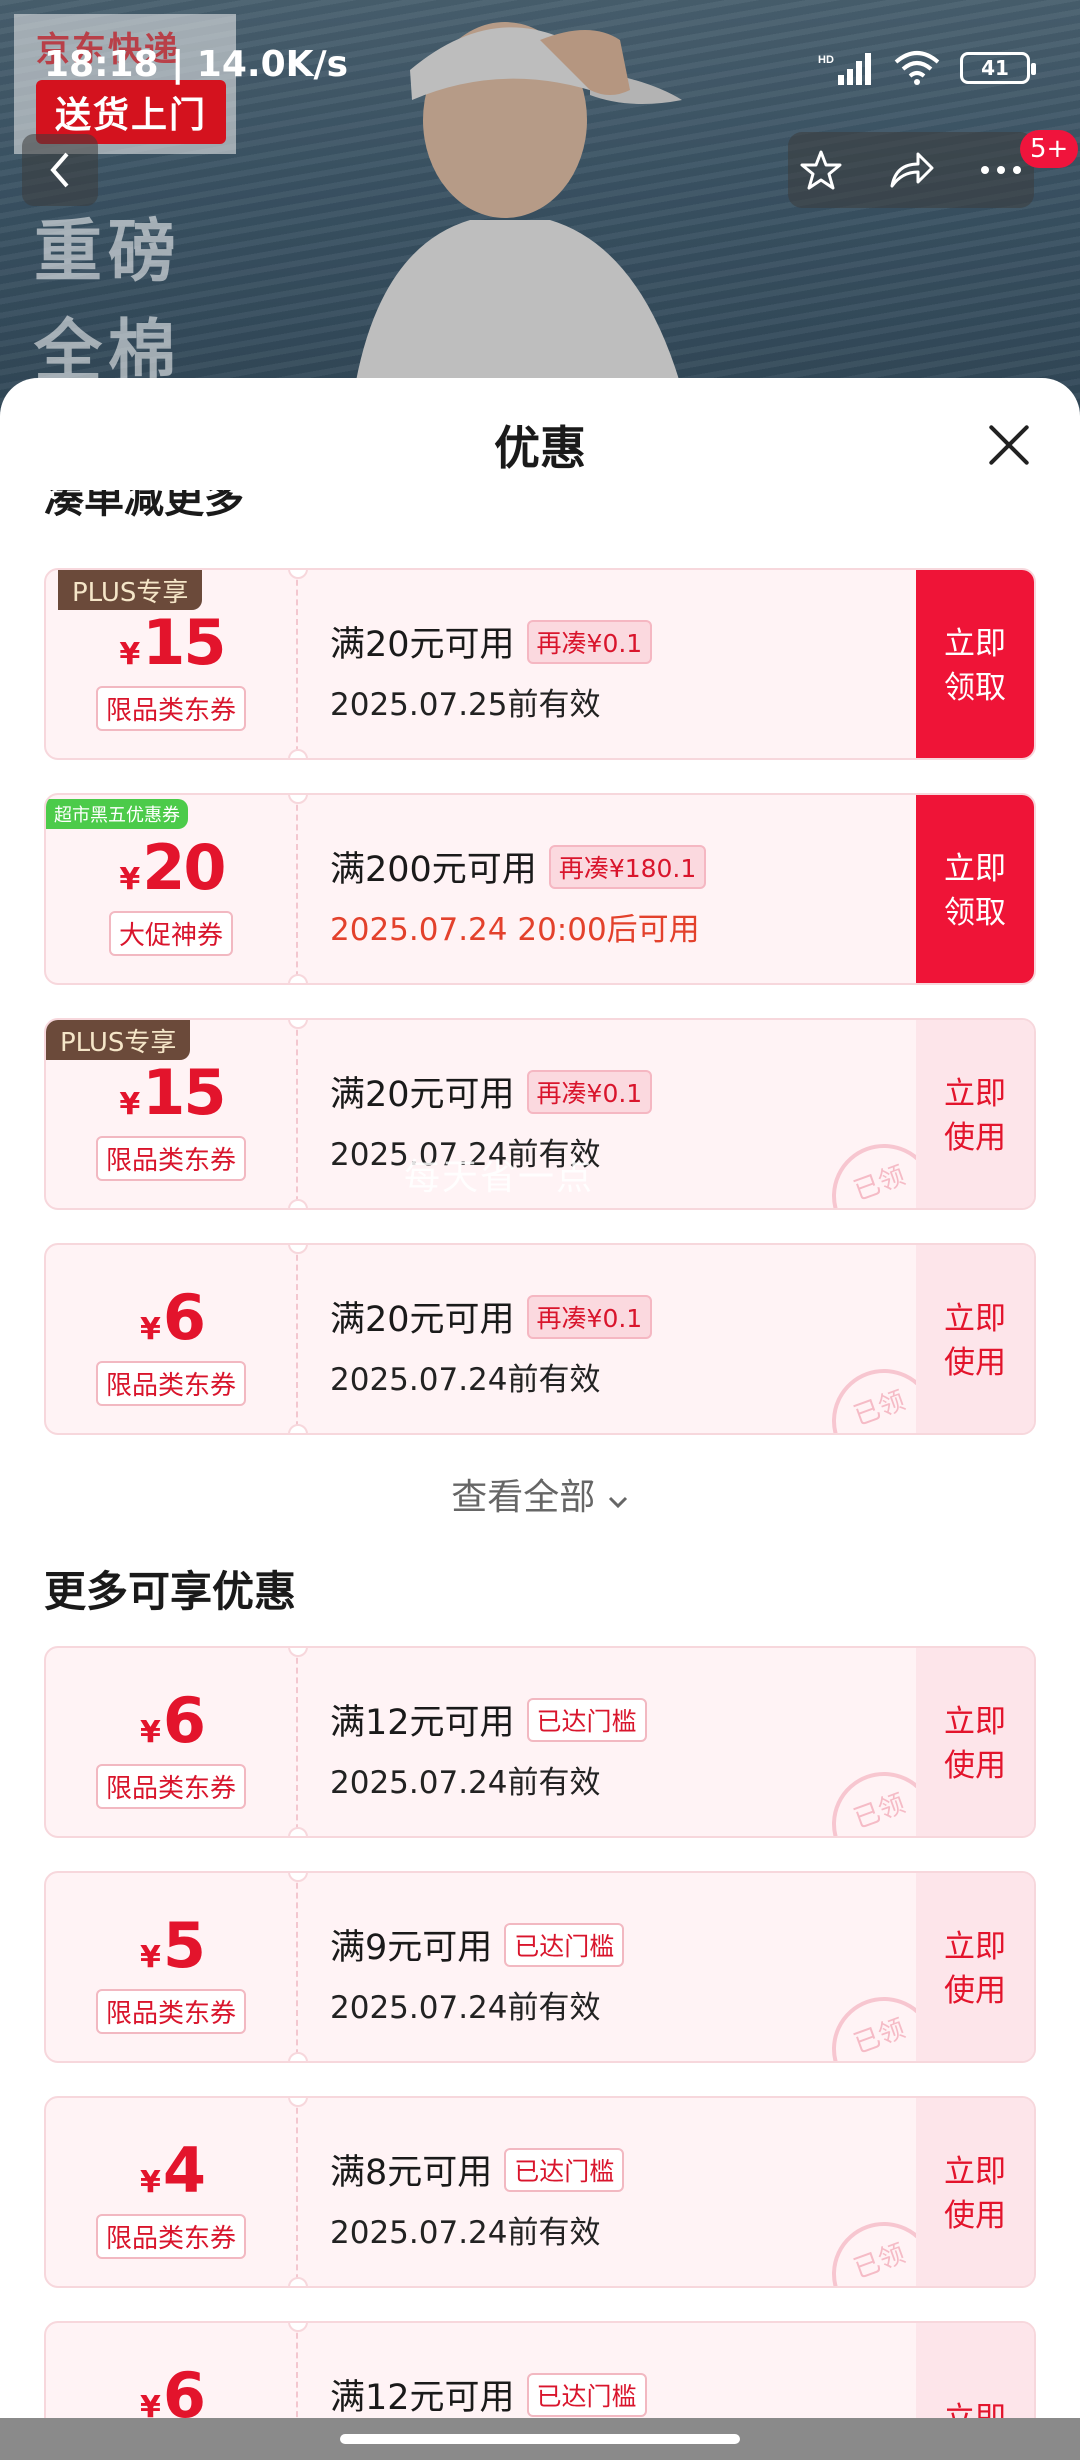 This screenshot has width=1080, height=2460. I want to click on see-all-link: 查看全部, so click(540, 1494).